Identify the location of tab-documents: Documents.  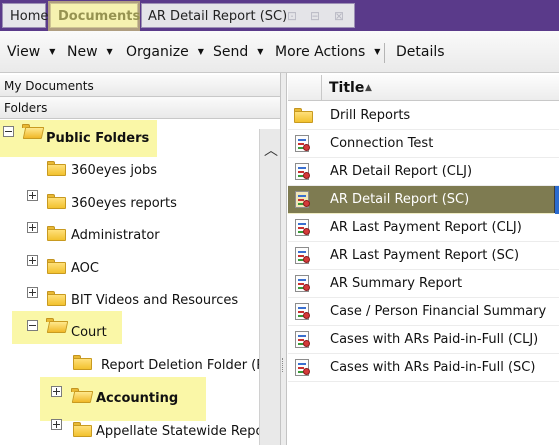
(95, 15).